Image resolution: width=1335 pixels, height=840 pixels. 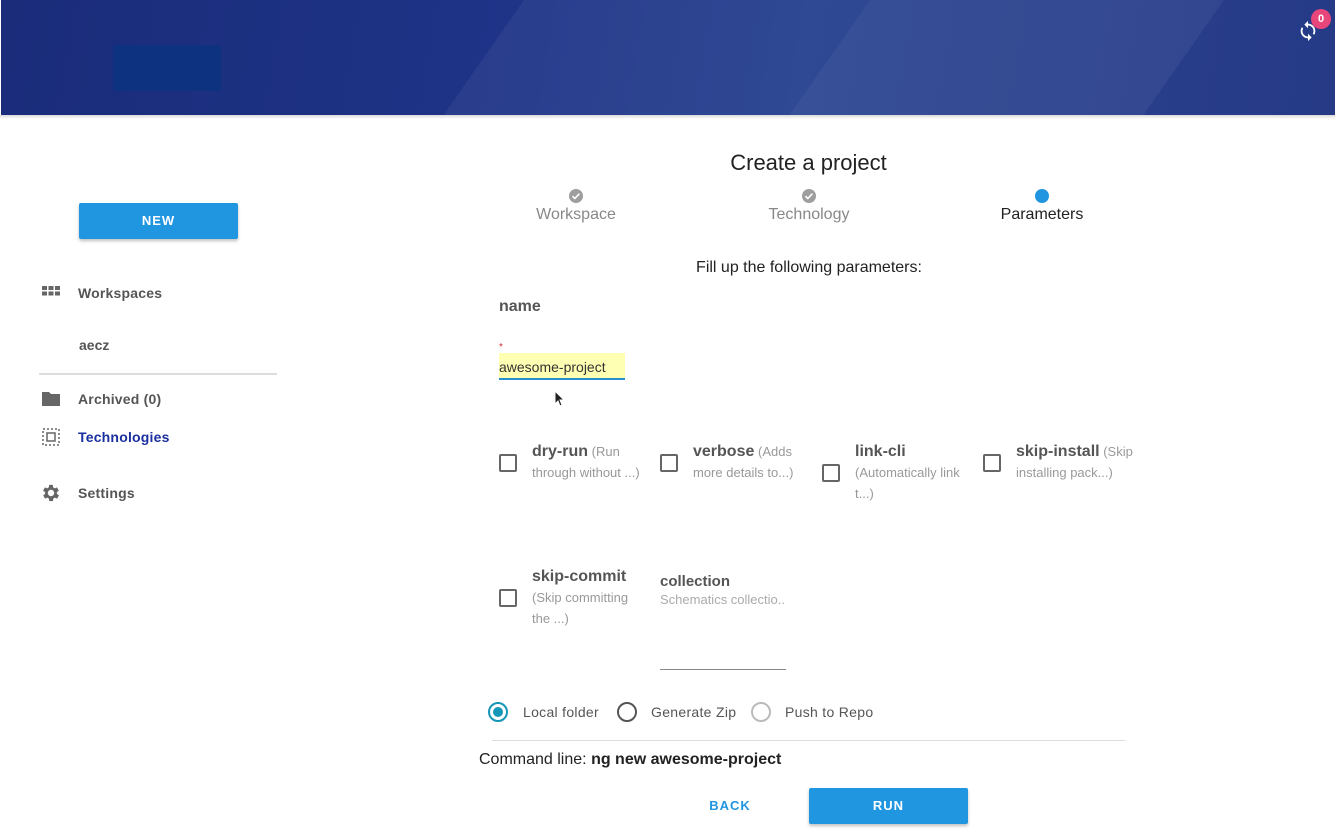 I want to click on sidebar-item-label: Workspaces, so click(x=120, y=293).